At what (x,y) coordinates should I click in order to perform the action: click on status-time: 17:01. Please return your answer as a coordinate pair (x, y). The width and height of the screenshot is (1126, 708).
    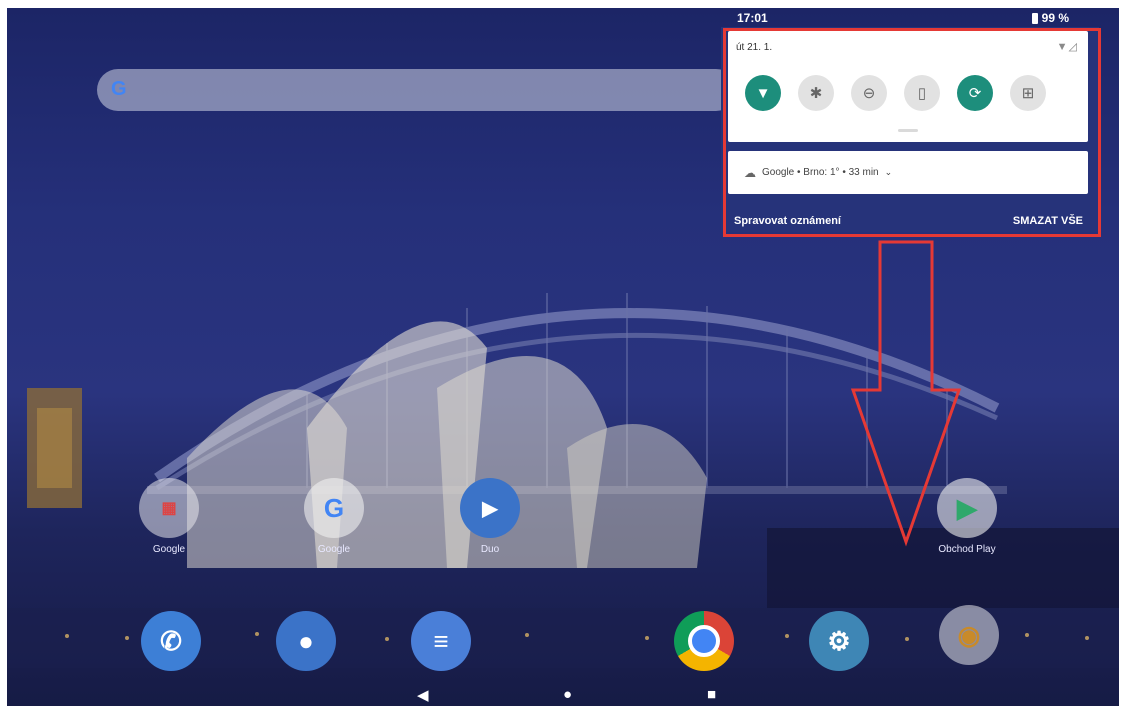
    Looking at the image, I should click on (752, 18).